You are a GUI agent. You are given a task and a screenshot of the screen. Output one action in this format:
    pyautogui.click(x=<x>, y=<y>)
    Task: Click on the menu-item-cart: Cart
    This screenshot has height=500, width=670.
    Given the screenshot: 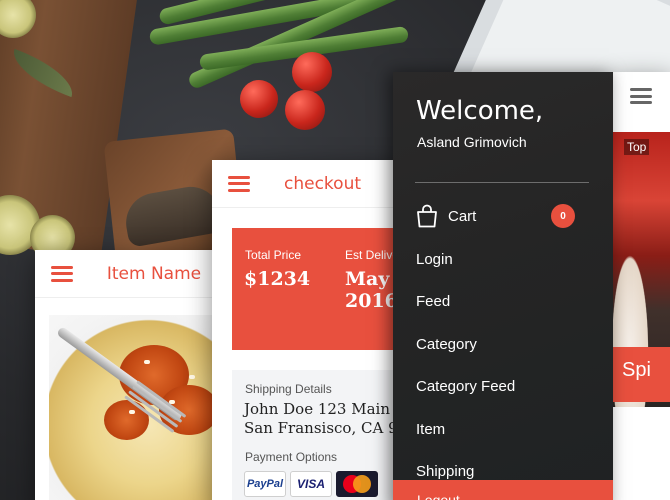 What is the action you would take?
    pyautogui.click(x=446, y=216)
    